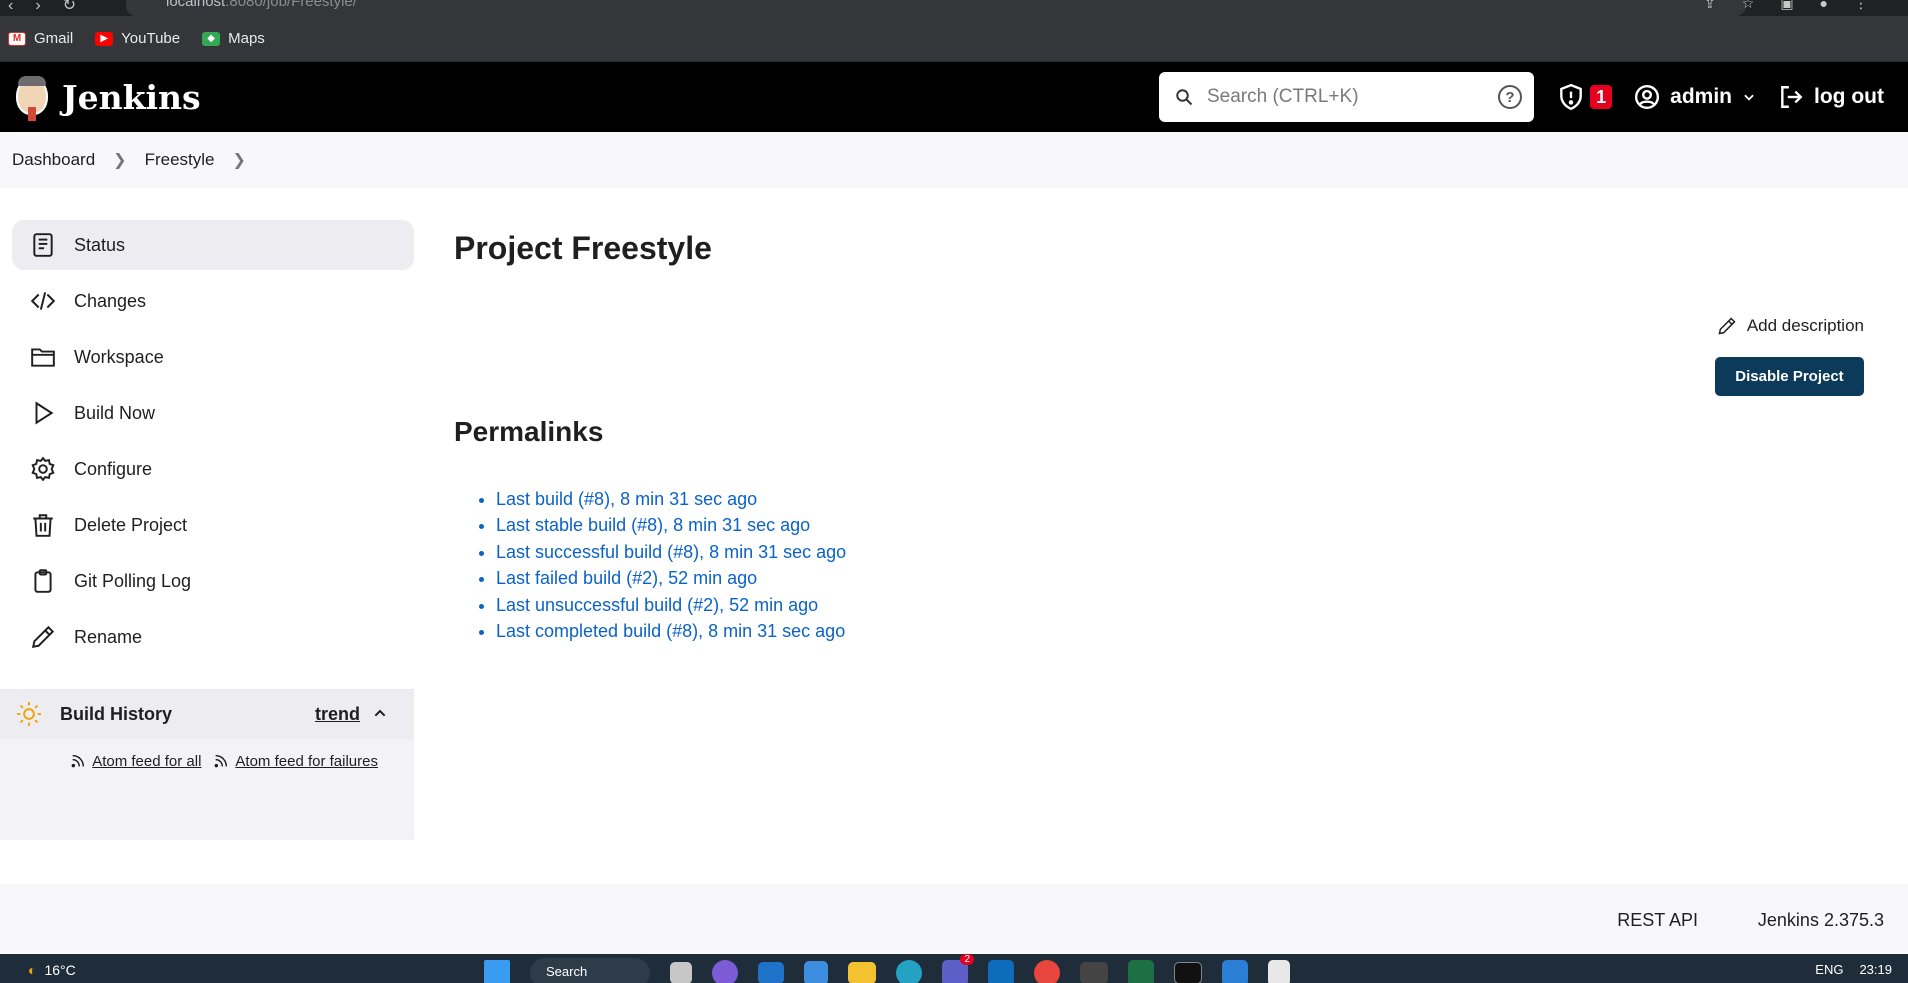 This screenshot has height=983, width=1908. I want to click on disable-project-button: Disable Project, so click(1789, 376).